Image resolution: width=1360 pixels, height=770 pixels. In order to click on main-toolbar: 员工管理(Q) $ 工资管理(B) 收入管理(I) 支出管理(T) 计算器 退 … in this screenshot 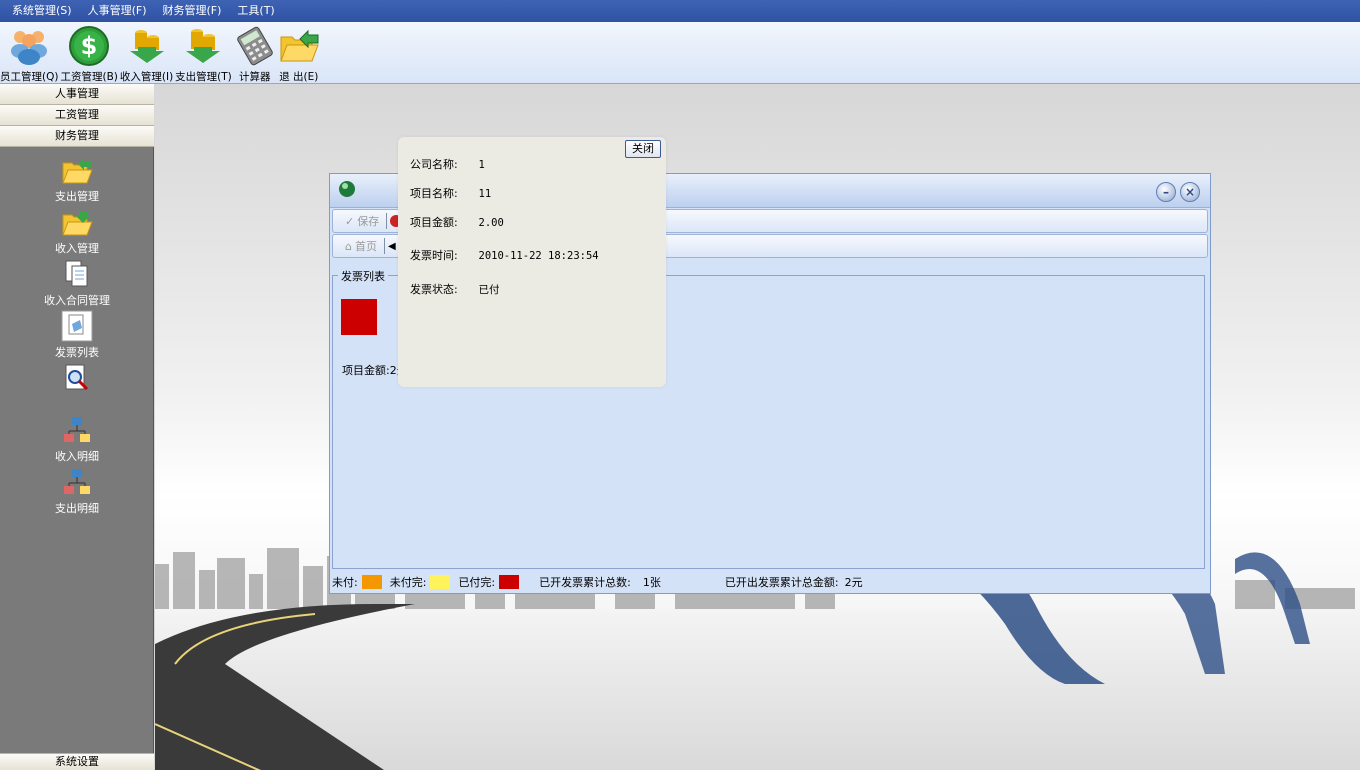, I will do `click(680, 53)`.